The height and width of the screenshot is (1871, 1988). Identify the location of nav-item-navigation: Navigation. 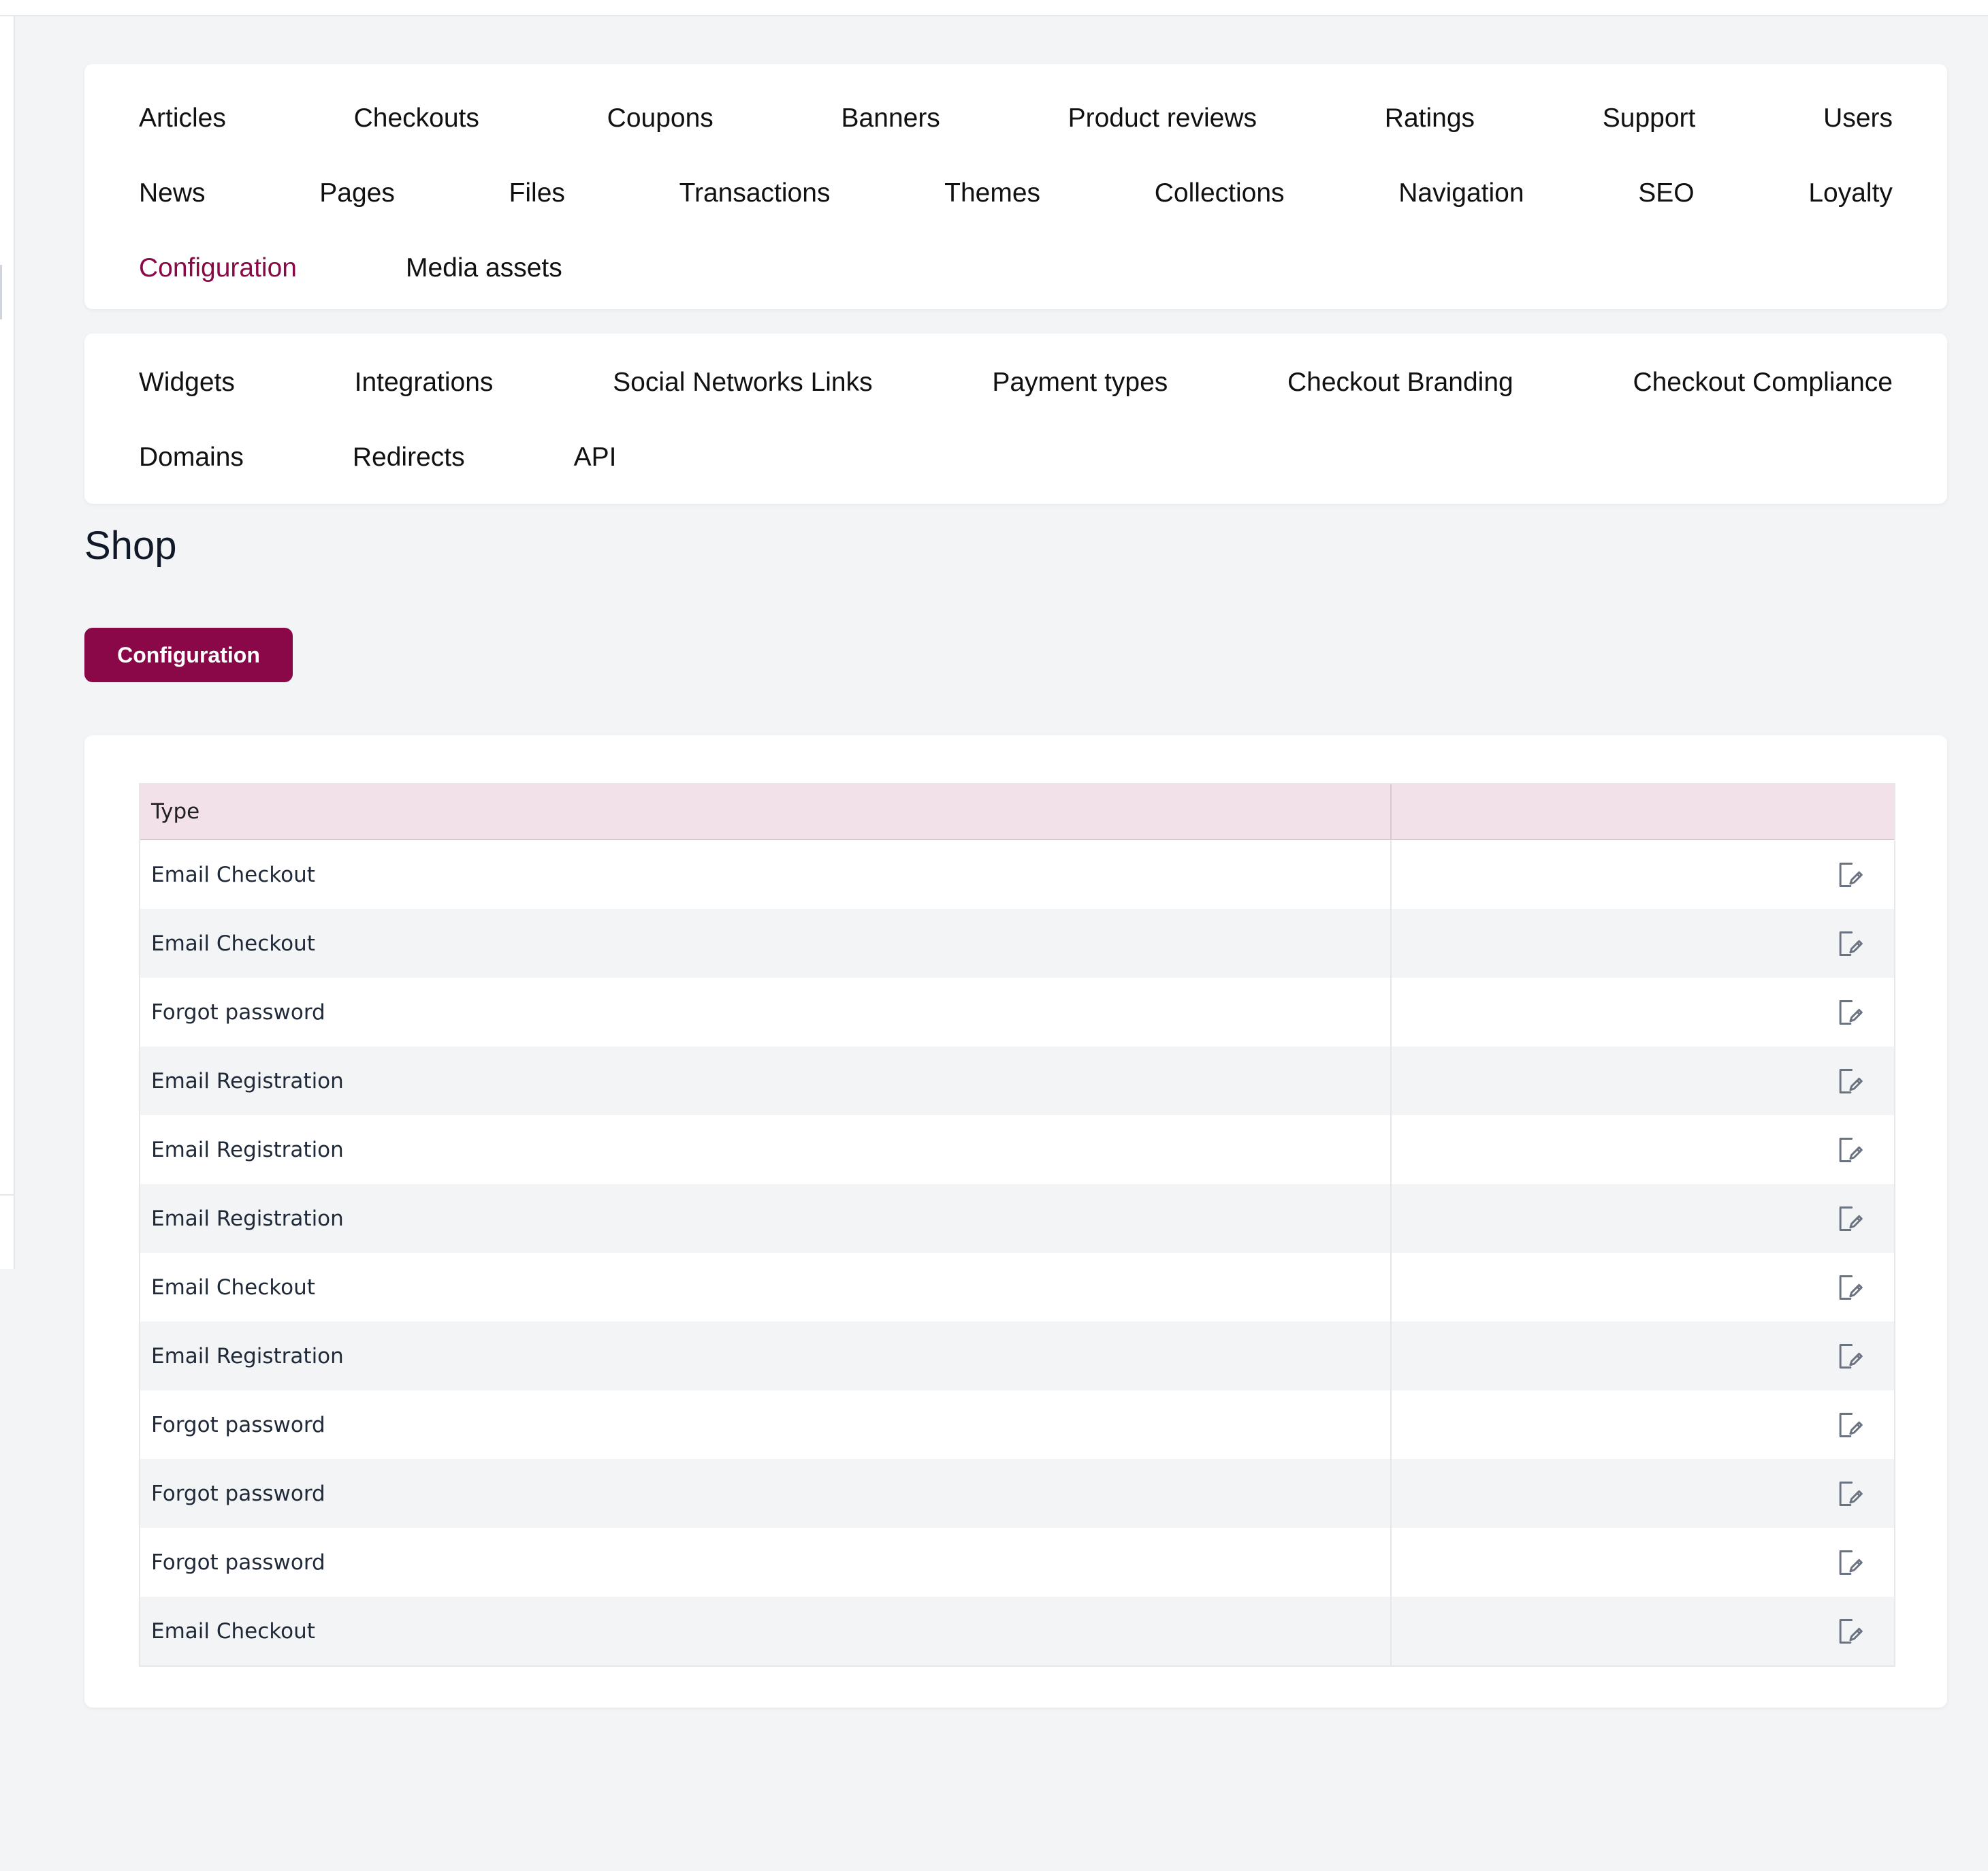
(1461, 193).